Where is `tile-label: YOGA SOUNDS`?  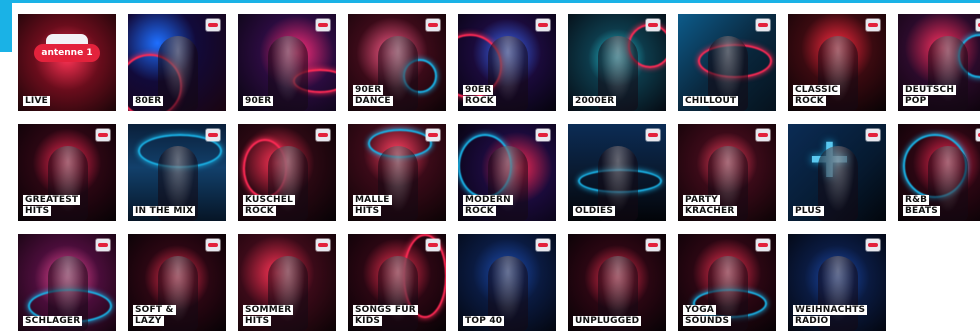 tile-label: YOGA SOUNDS is located at coordinates (707, 315).